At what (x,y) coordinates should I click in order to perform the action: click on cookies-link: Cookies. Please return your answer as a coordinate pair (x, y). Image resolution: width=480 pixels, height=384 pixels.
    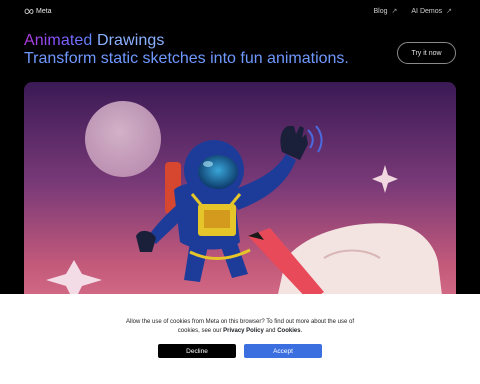
    Looking at the image, I should click on (288, 331).